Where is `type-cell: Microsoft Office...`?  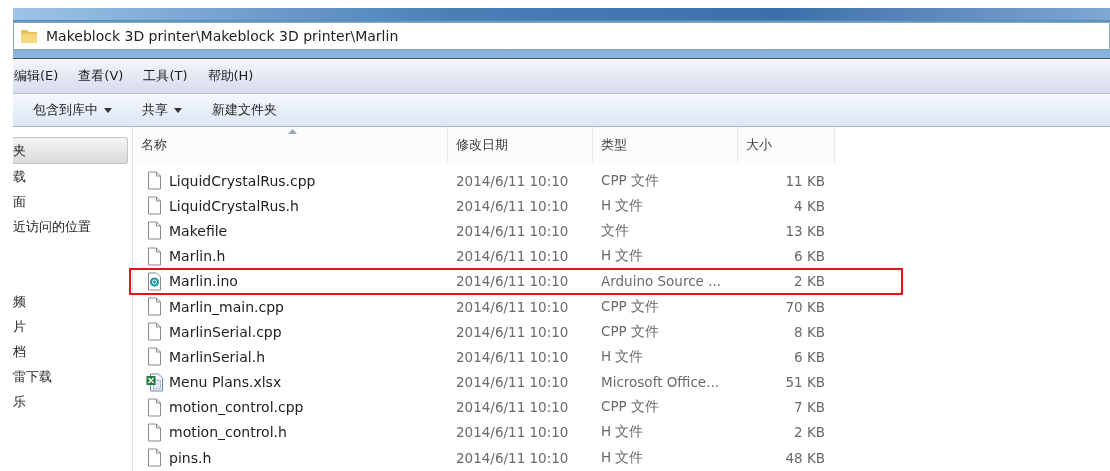 type-cell: Microsoft Office... is located at coordinates (660, 382).